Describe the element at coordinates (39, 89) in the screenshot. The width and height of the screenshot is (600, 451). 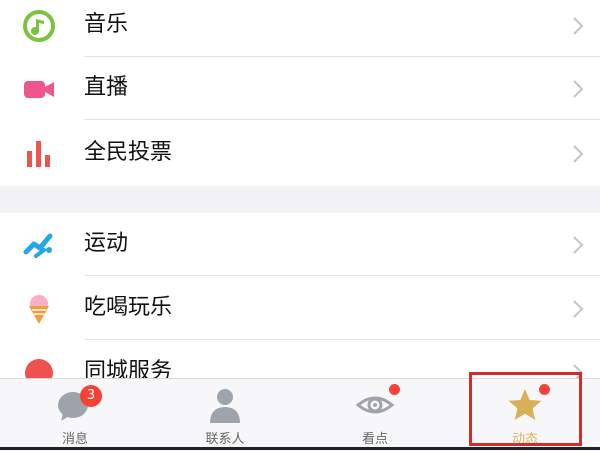
I see `video-camera-icon` at that location.